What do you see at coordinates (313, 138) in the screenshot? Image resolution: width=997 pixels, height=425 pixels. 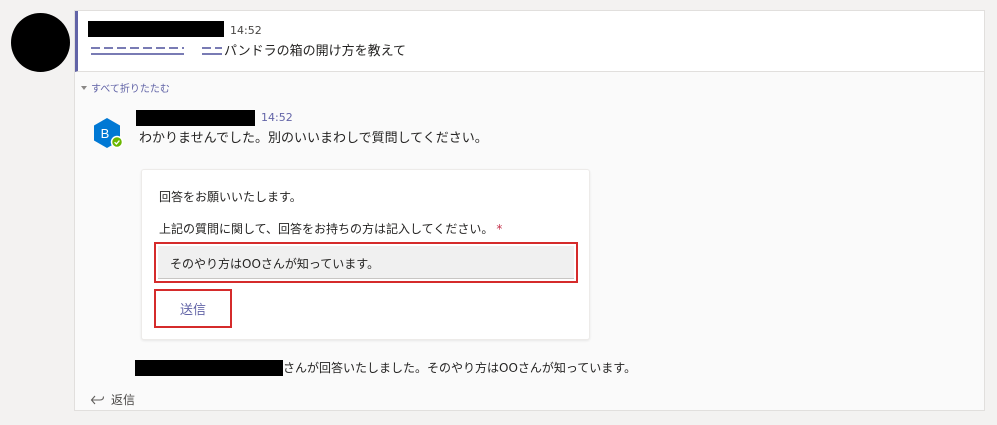 I see `bot-message: わかりませんでした。別のいいまわしで質問してください。` at bounding box center [313, 138].